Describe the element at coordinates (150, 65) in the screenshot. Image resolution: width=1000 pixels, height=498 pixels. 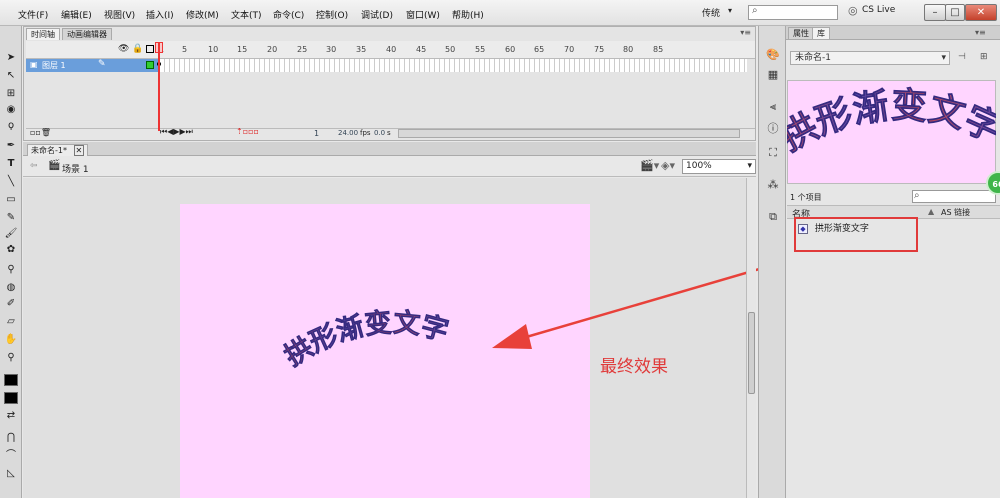
I see `layer-color-swatch` at that location.